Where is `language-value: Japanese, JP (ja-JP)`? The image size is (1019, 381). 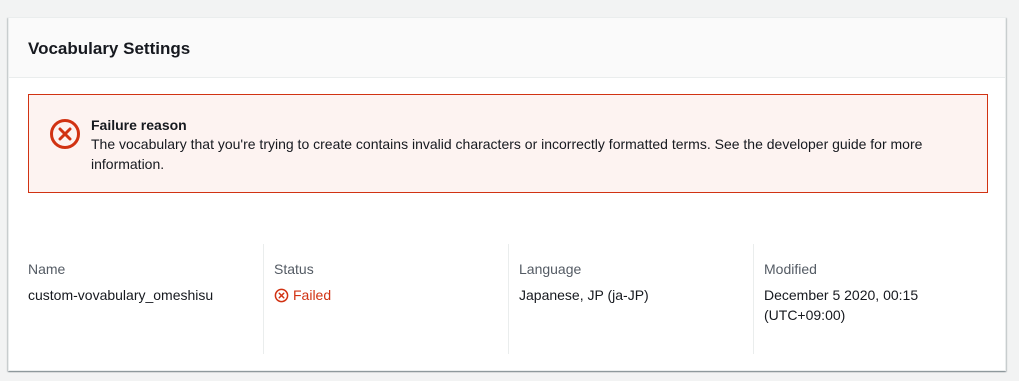
language-value: Japanese, JP (ja-JP) is located at coordinates (584, 295).